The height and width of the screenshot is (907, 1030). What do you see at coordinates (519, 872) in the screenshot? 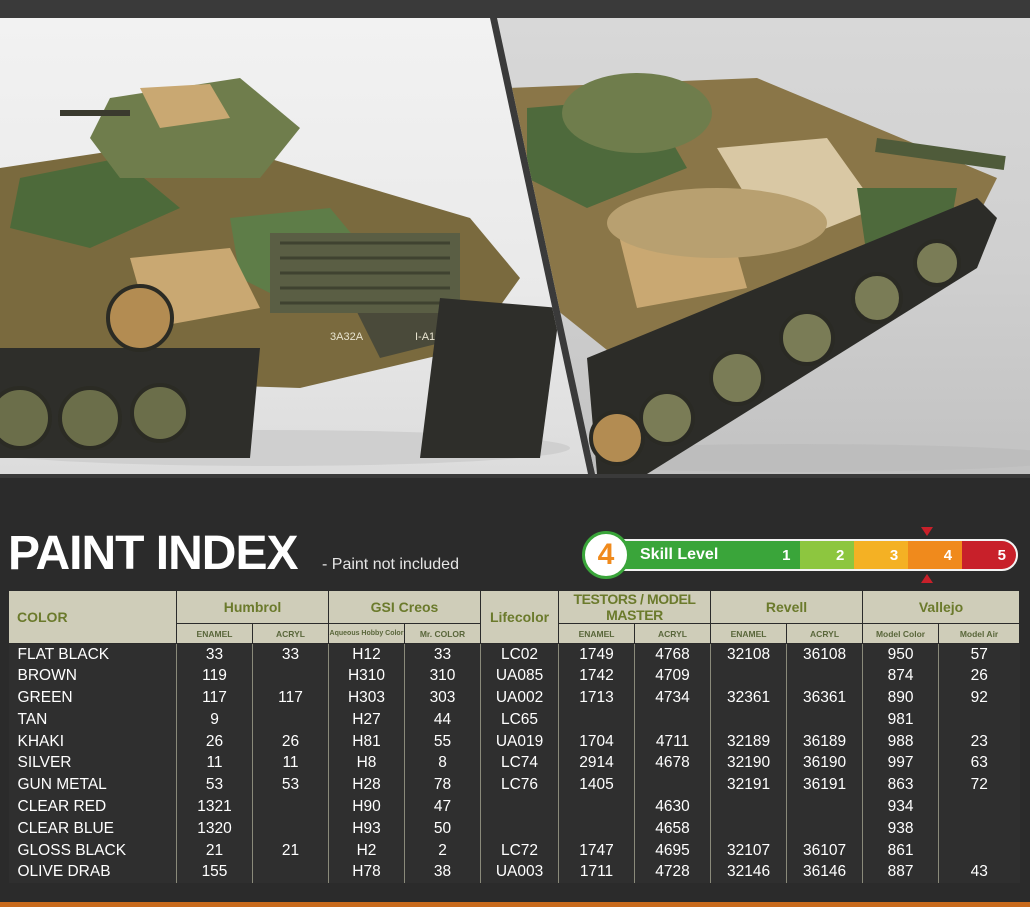
I see `paint-code-cell: UA003` at bounding box center [519, 872].